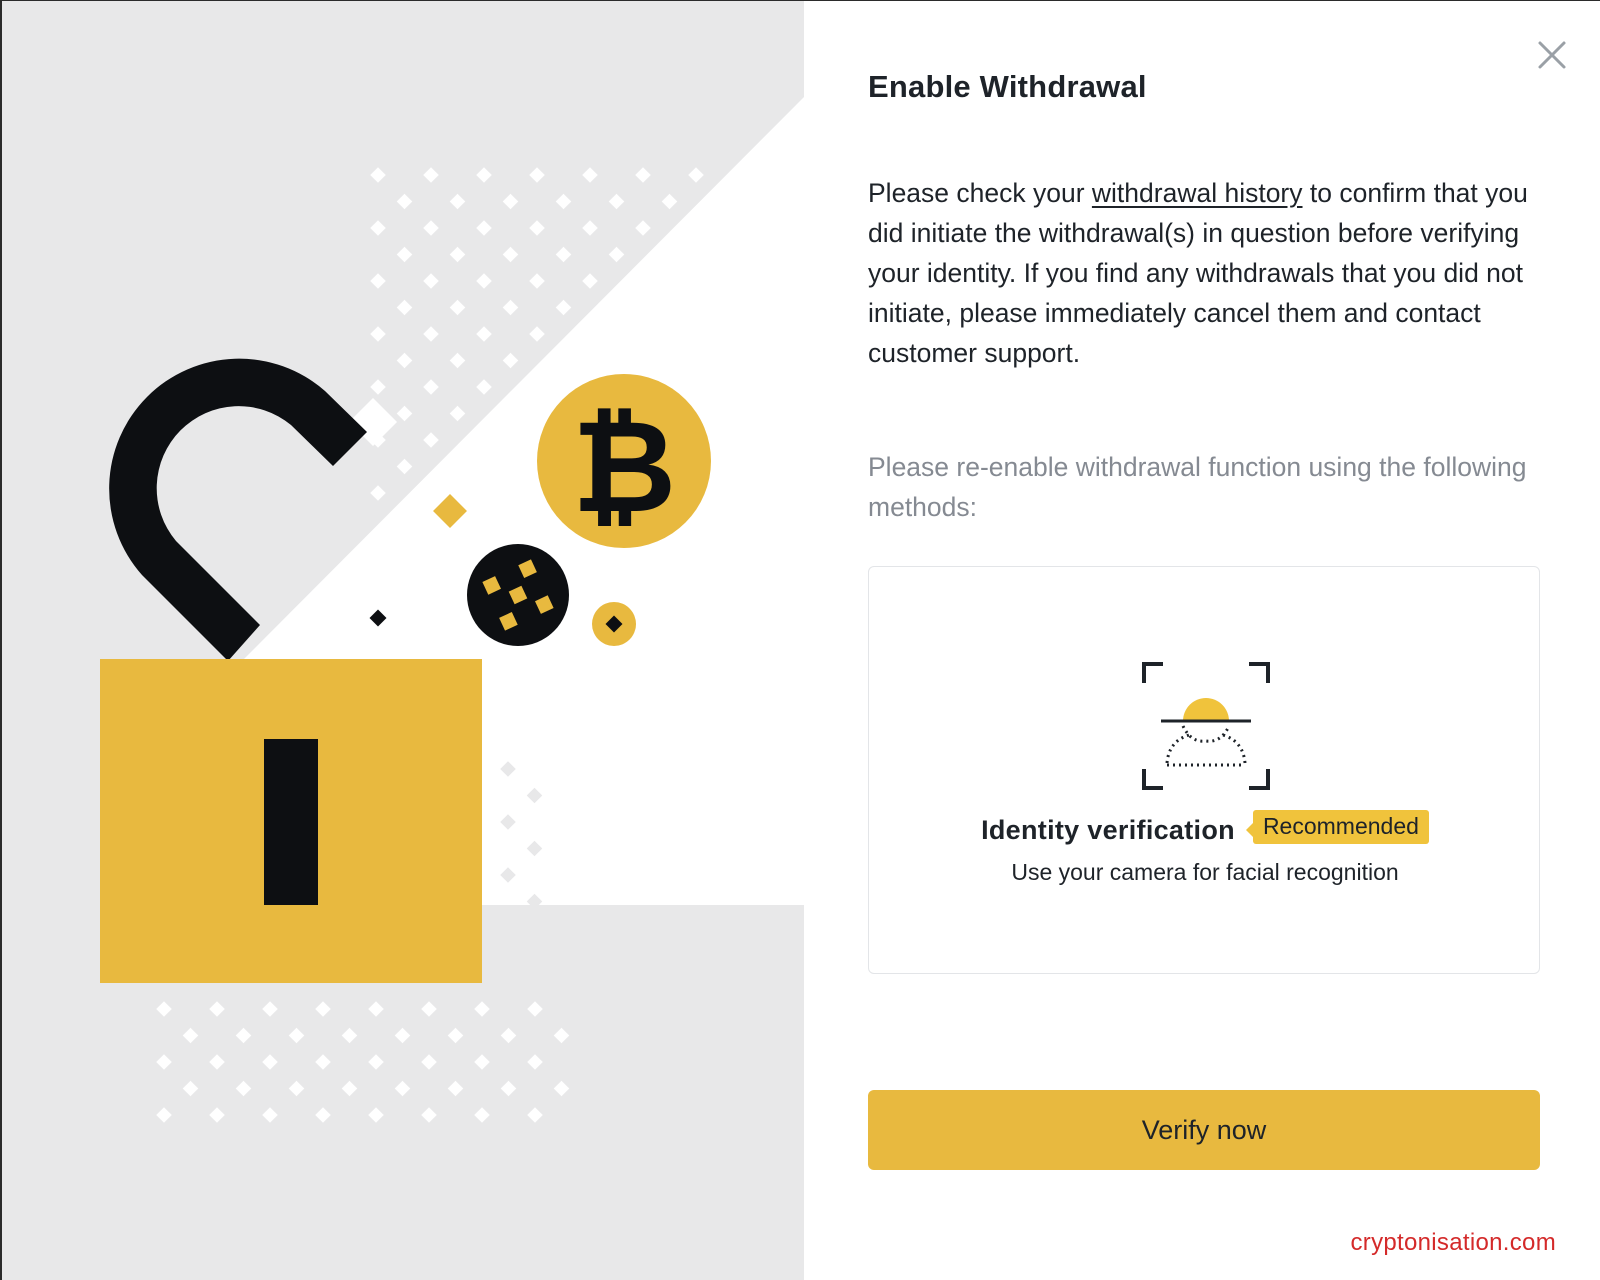  Describe the element at coordinates (1007, 86) in the screenshot. I see `modal-title: Enable Withdrawal` at that location.